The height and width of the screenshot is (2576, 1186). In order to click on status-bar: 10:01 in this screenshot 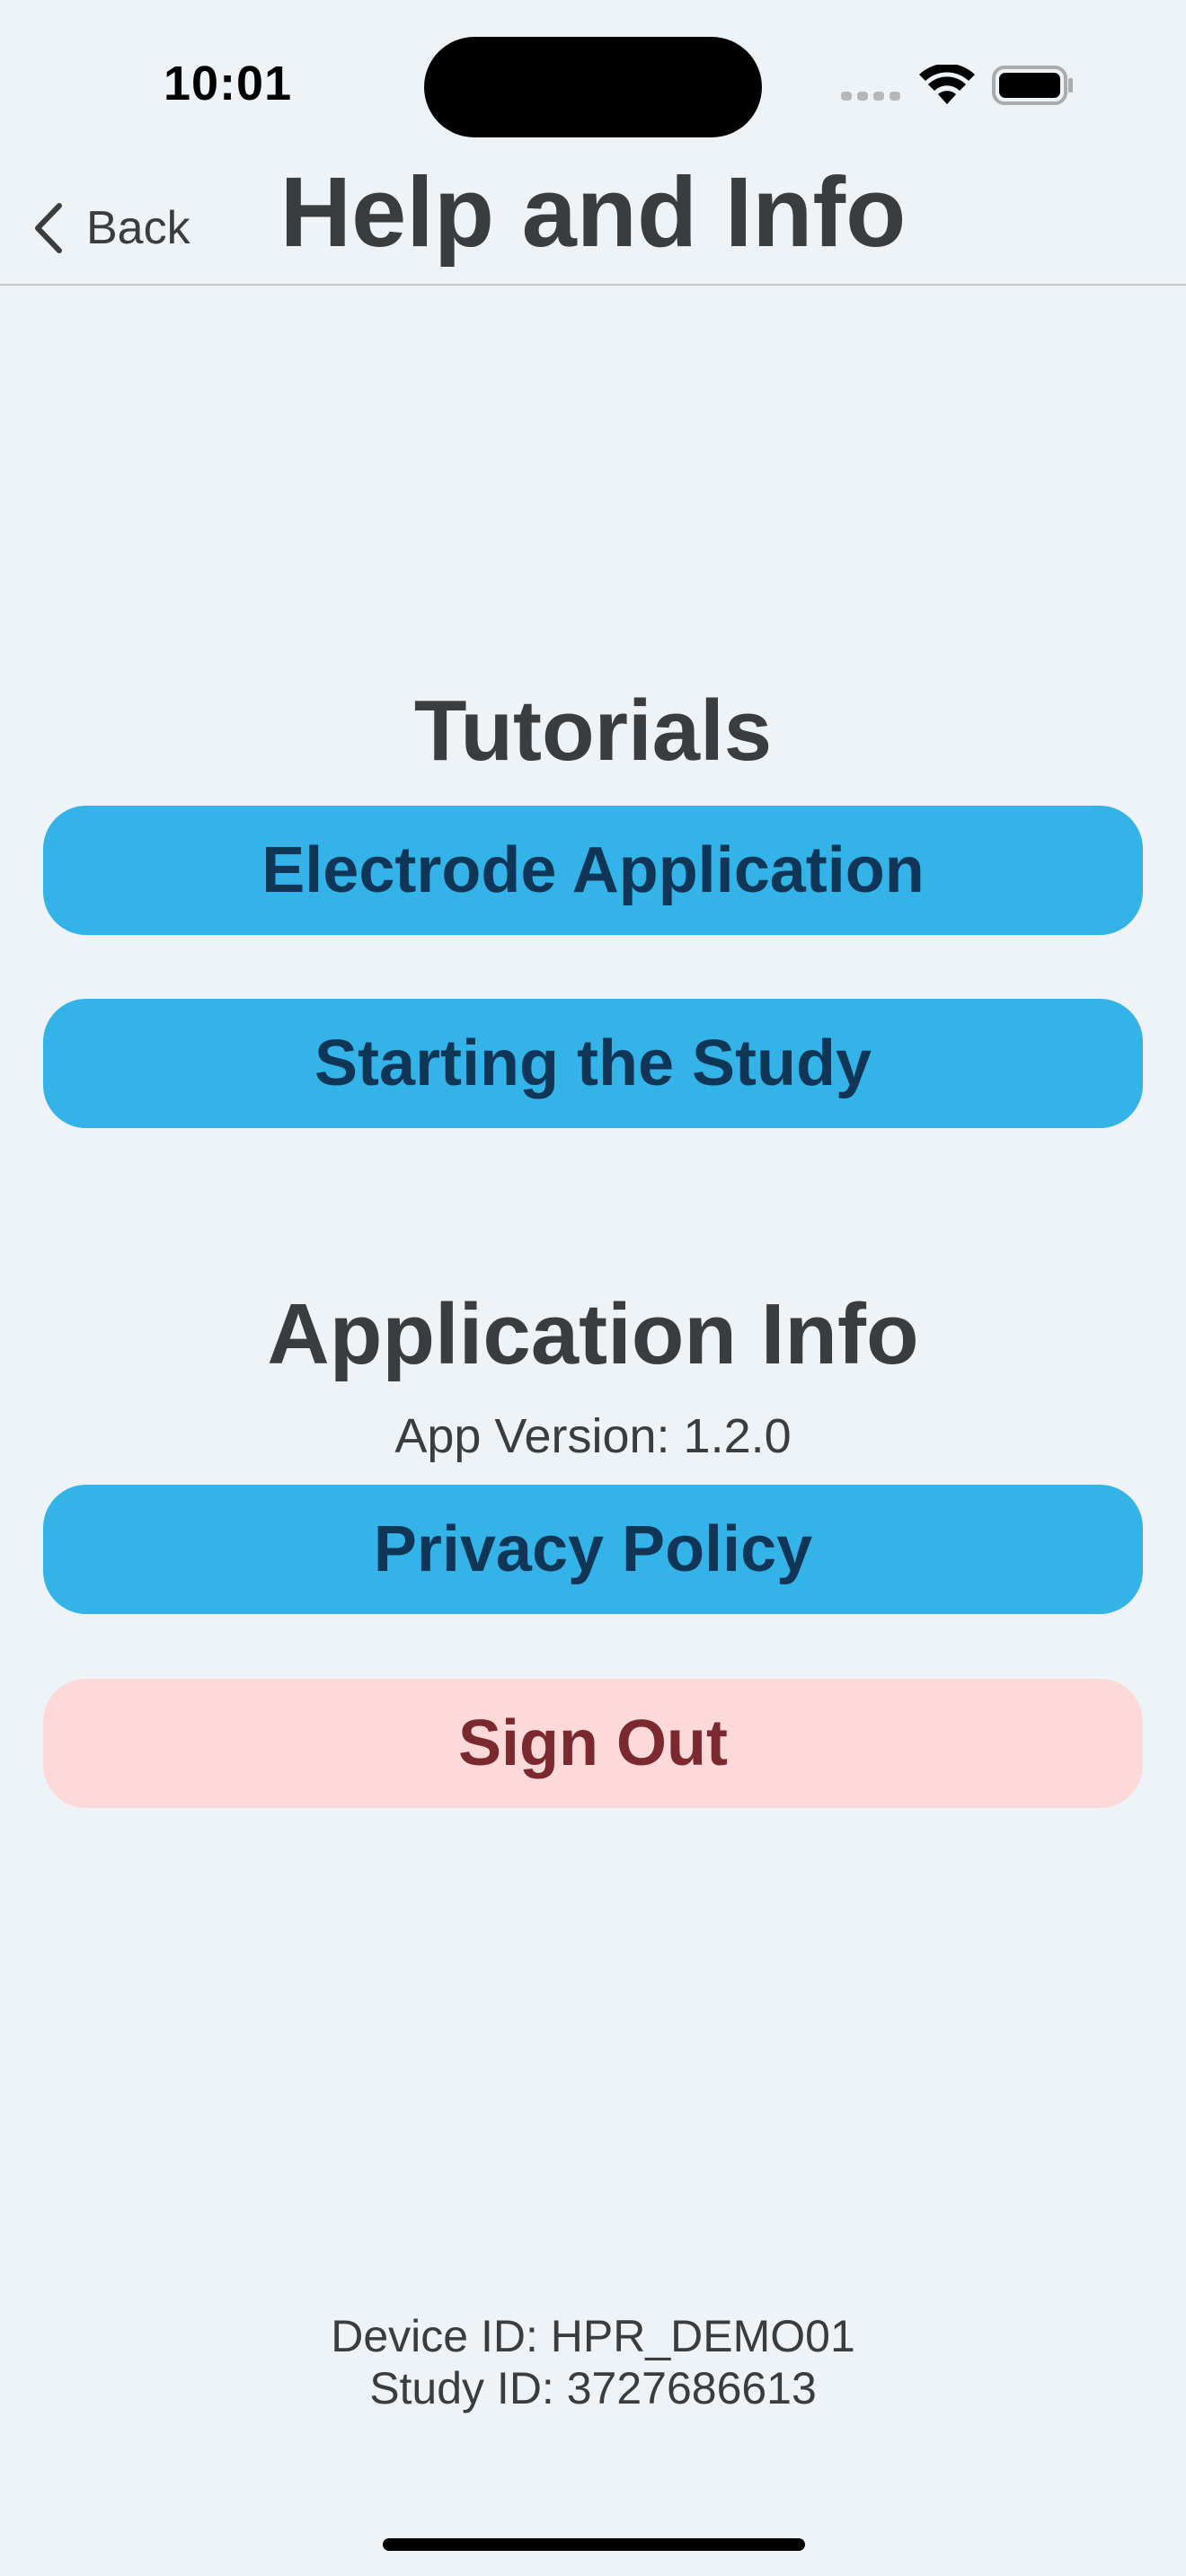, I will do `click(593, 81)`.